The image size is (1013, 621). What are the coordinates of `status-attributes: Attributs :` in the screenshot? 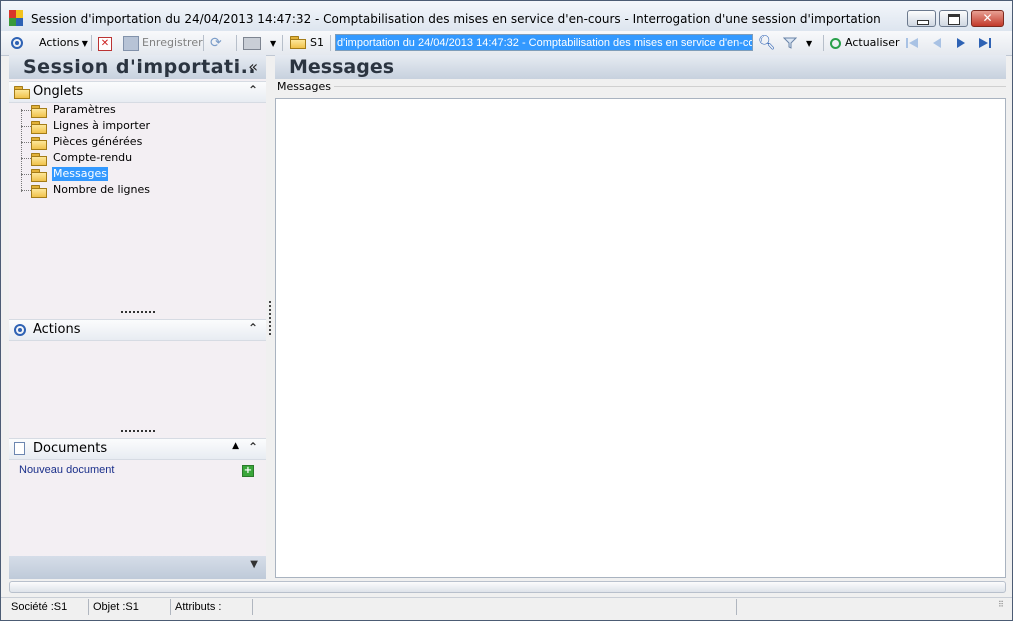 It's located at (213, 607).